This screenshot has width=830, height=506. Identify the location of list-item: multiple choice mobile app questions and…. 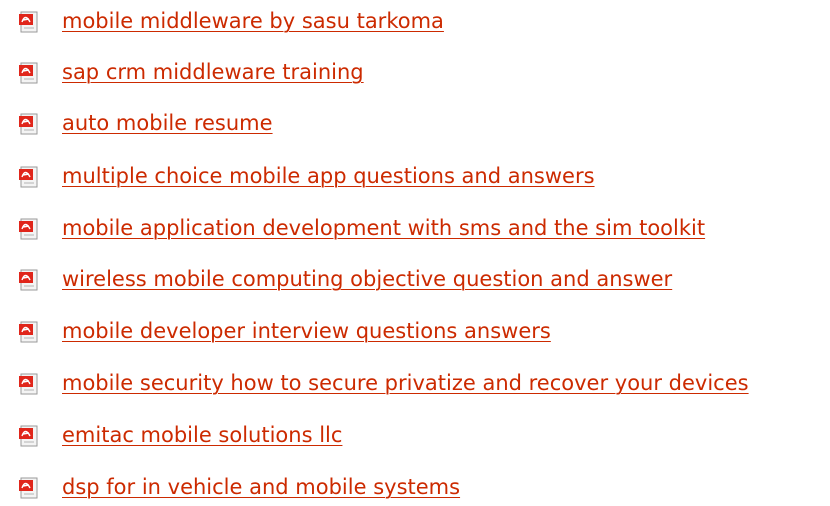
(415, 177).